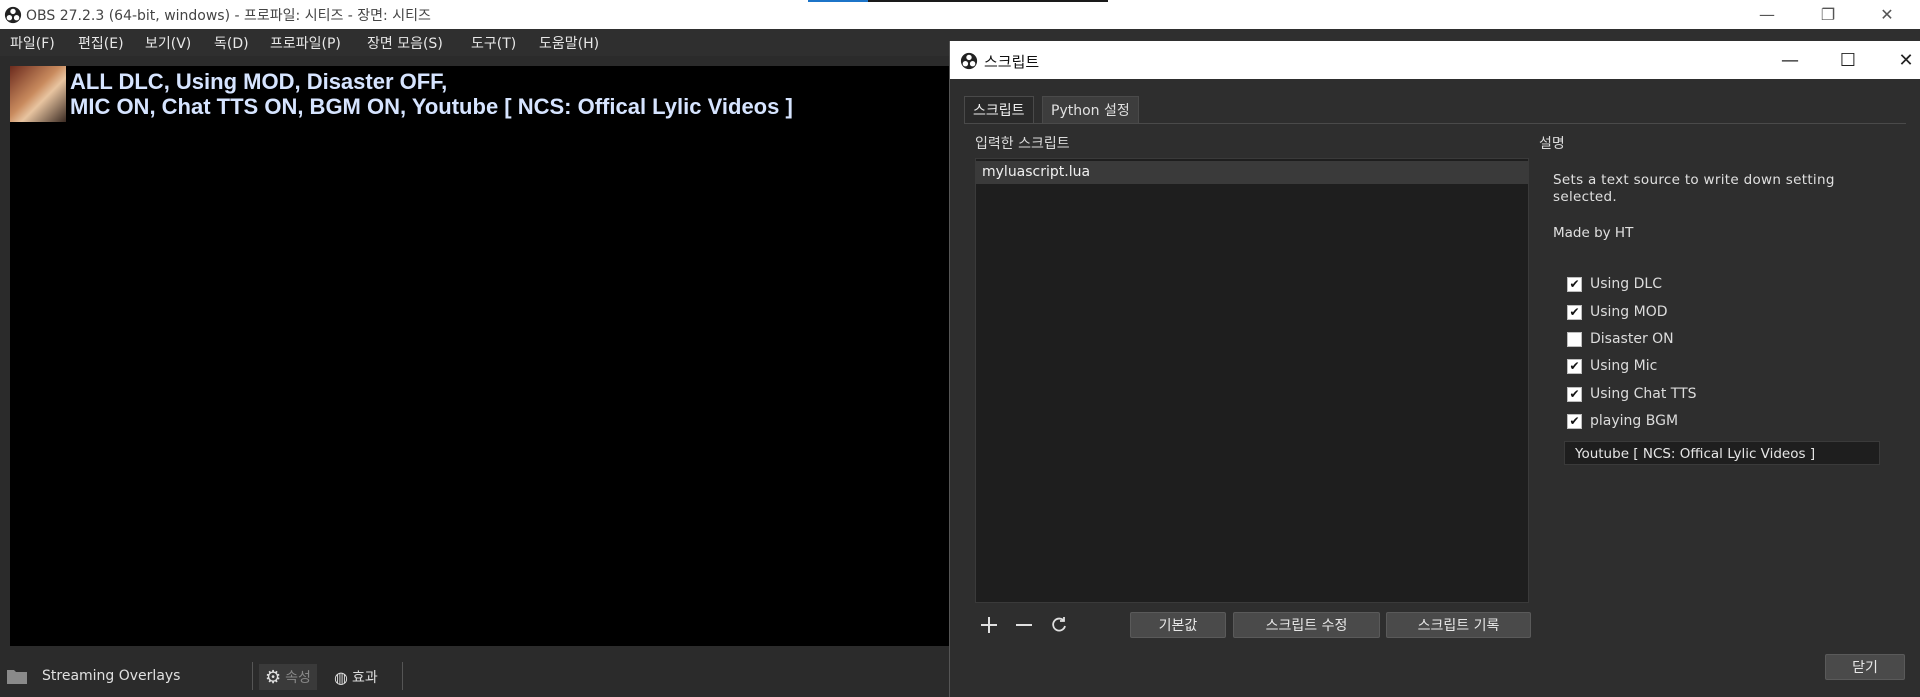  Describe the element at coordinates (989, 625) in the screenshot. I see `add-icon` at that location.